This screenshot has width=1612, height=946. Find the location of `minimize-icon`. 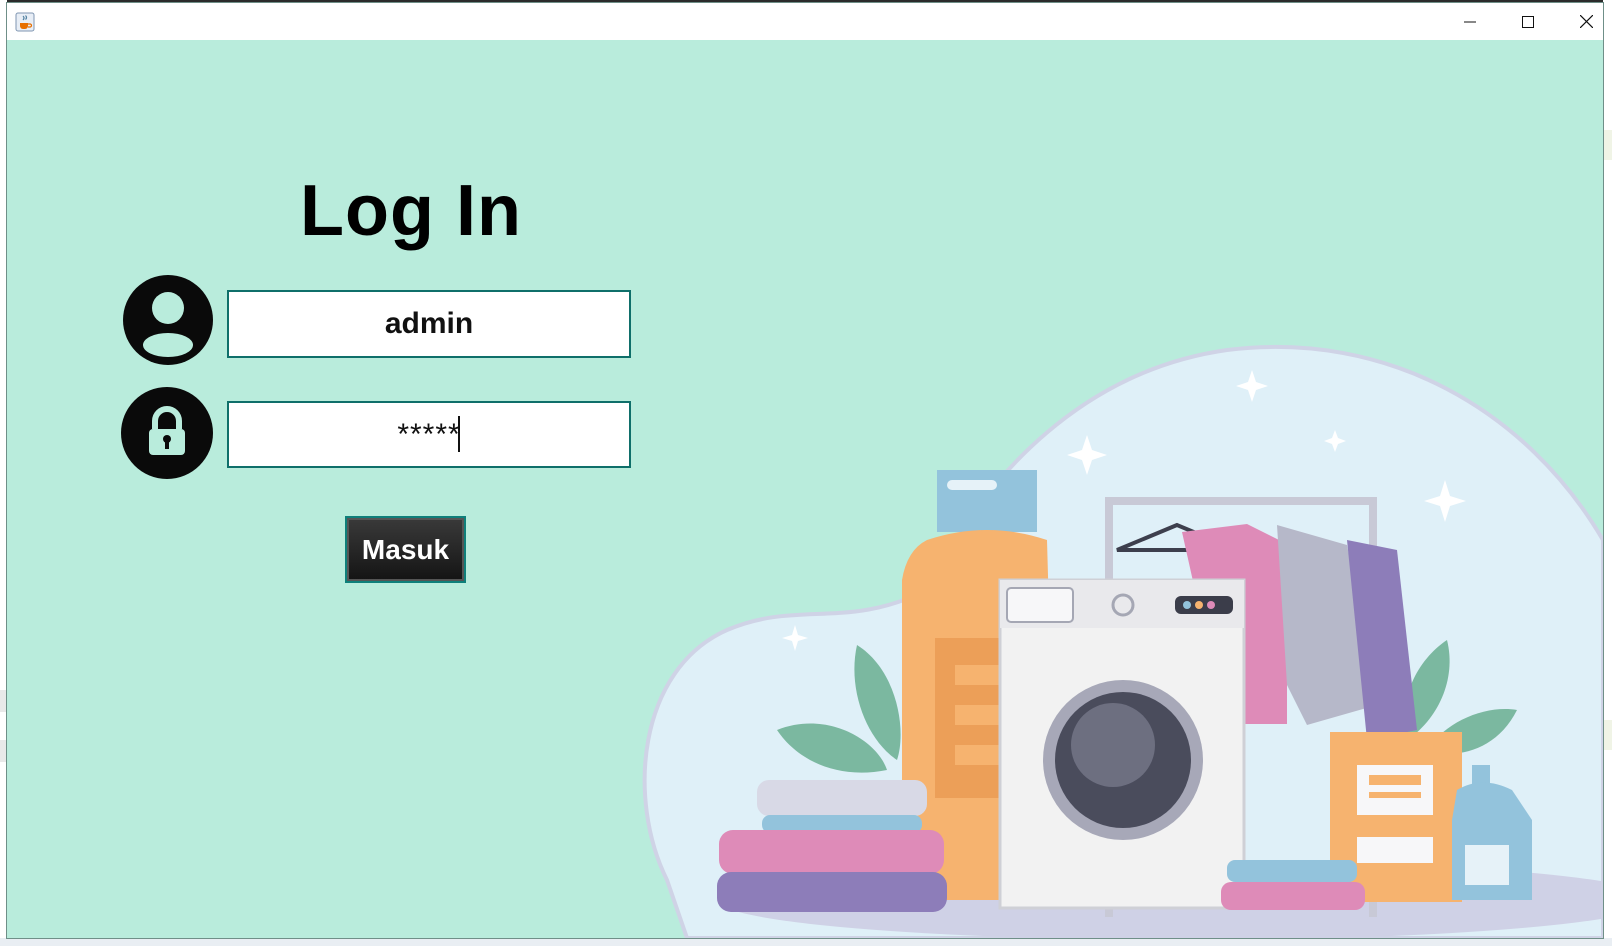

minimize-icon is located at coordinates (1470, 21).